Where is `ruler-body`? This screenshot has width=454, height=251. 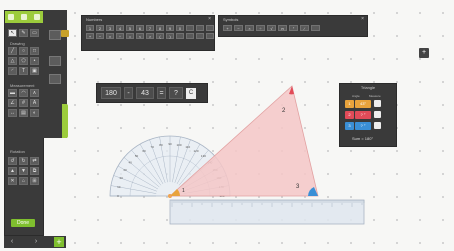 ruler-body is located at coordinates (267, 212).